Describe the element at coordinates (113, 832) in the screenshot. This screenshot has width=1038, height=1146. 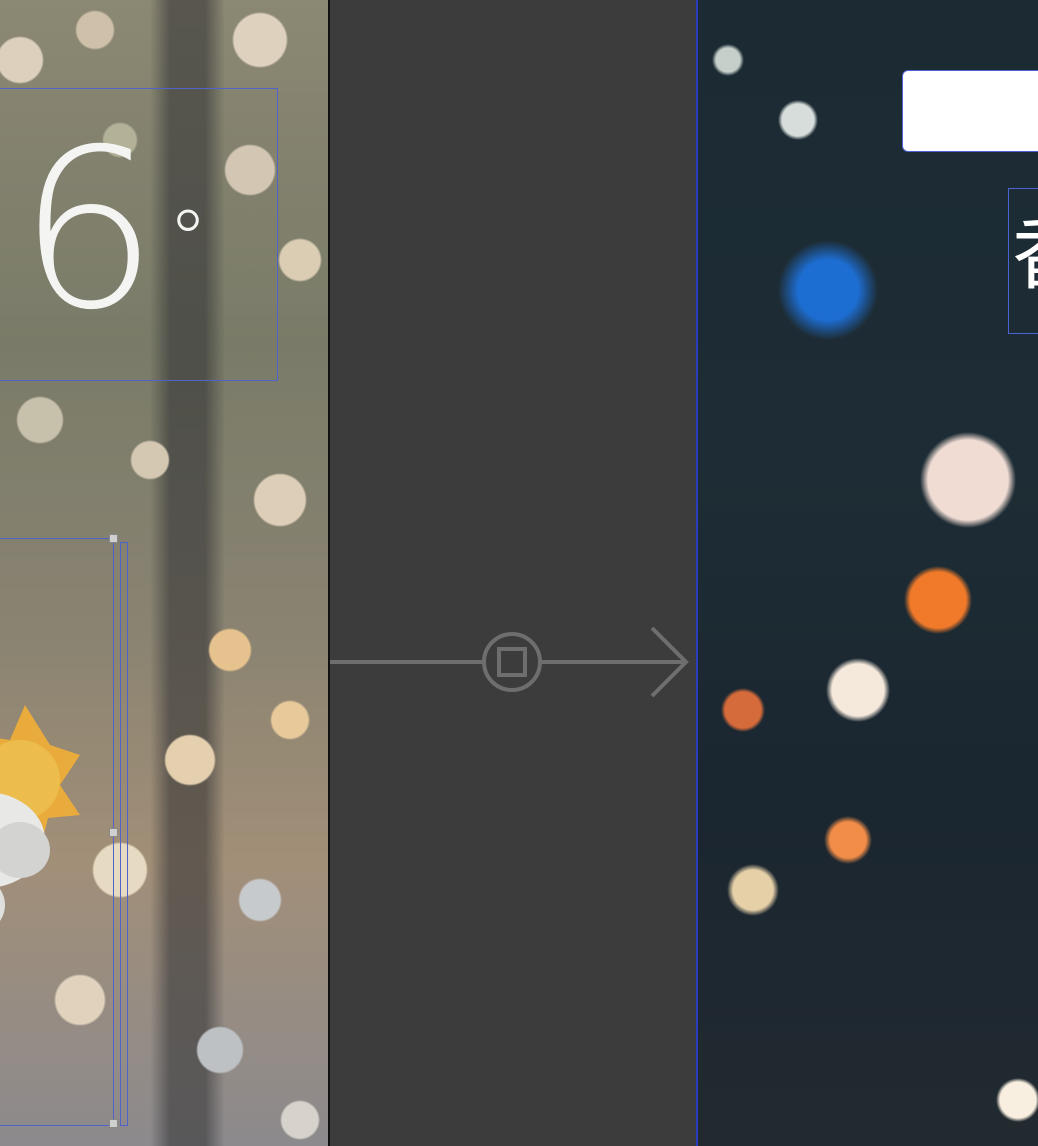
I see `resize-handle-middle` at that location.